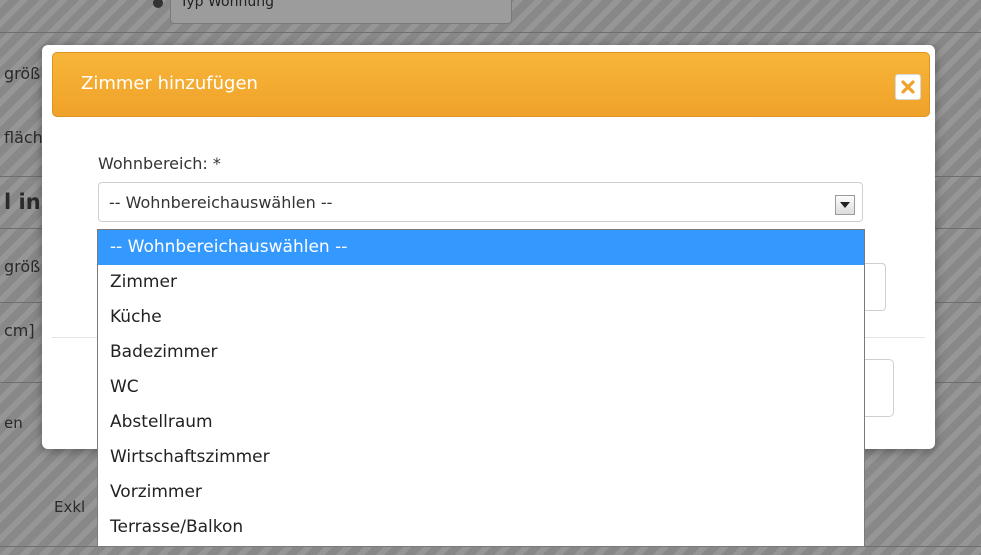 The image size is (981, 555). What do you see at coordinates (481, 527) in the screenshot?
I see `dropdown-option: Terrasse/Balkon` at bounding box center [481, 527].